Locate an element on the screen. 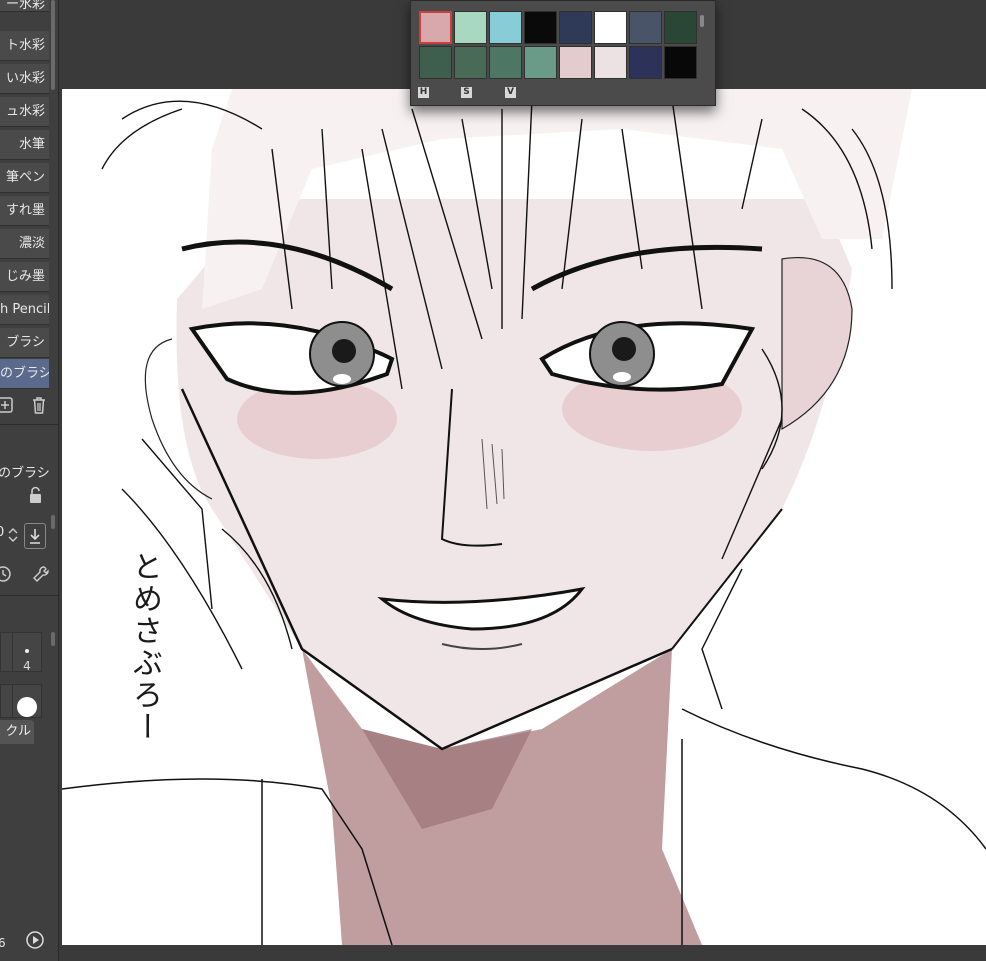 The image size is (986, 961). hsv-s-label: S is located at coordinates (466, 92).